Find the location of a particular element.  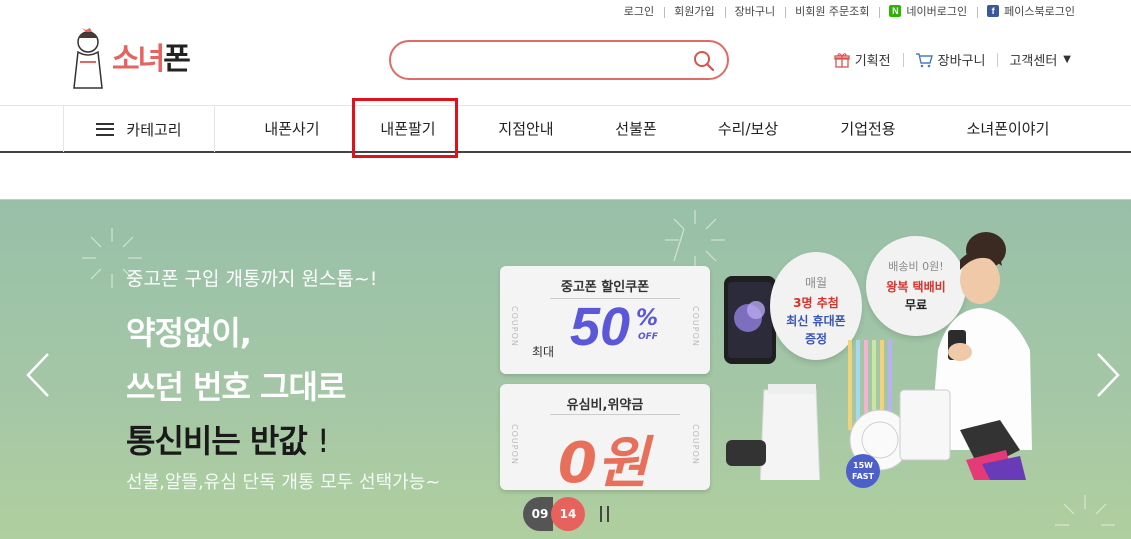

logo-girl-illustration is located at coordinates (88, 58).